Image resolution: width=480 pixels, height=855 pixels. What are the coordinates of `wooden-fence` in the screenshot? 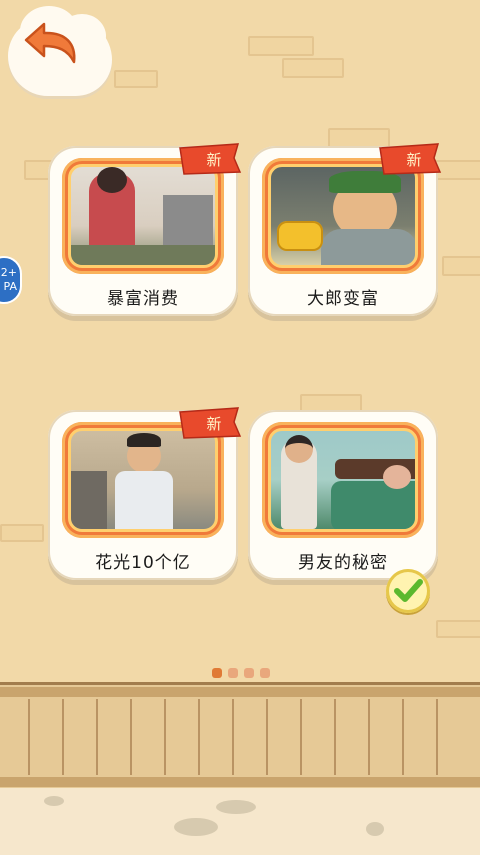 It's located at (240, 738).